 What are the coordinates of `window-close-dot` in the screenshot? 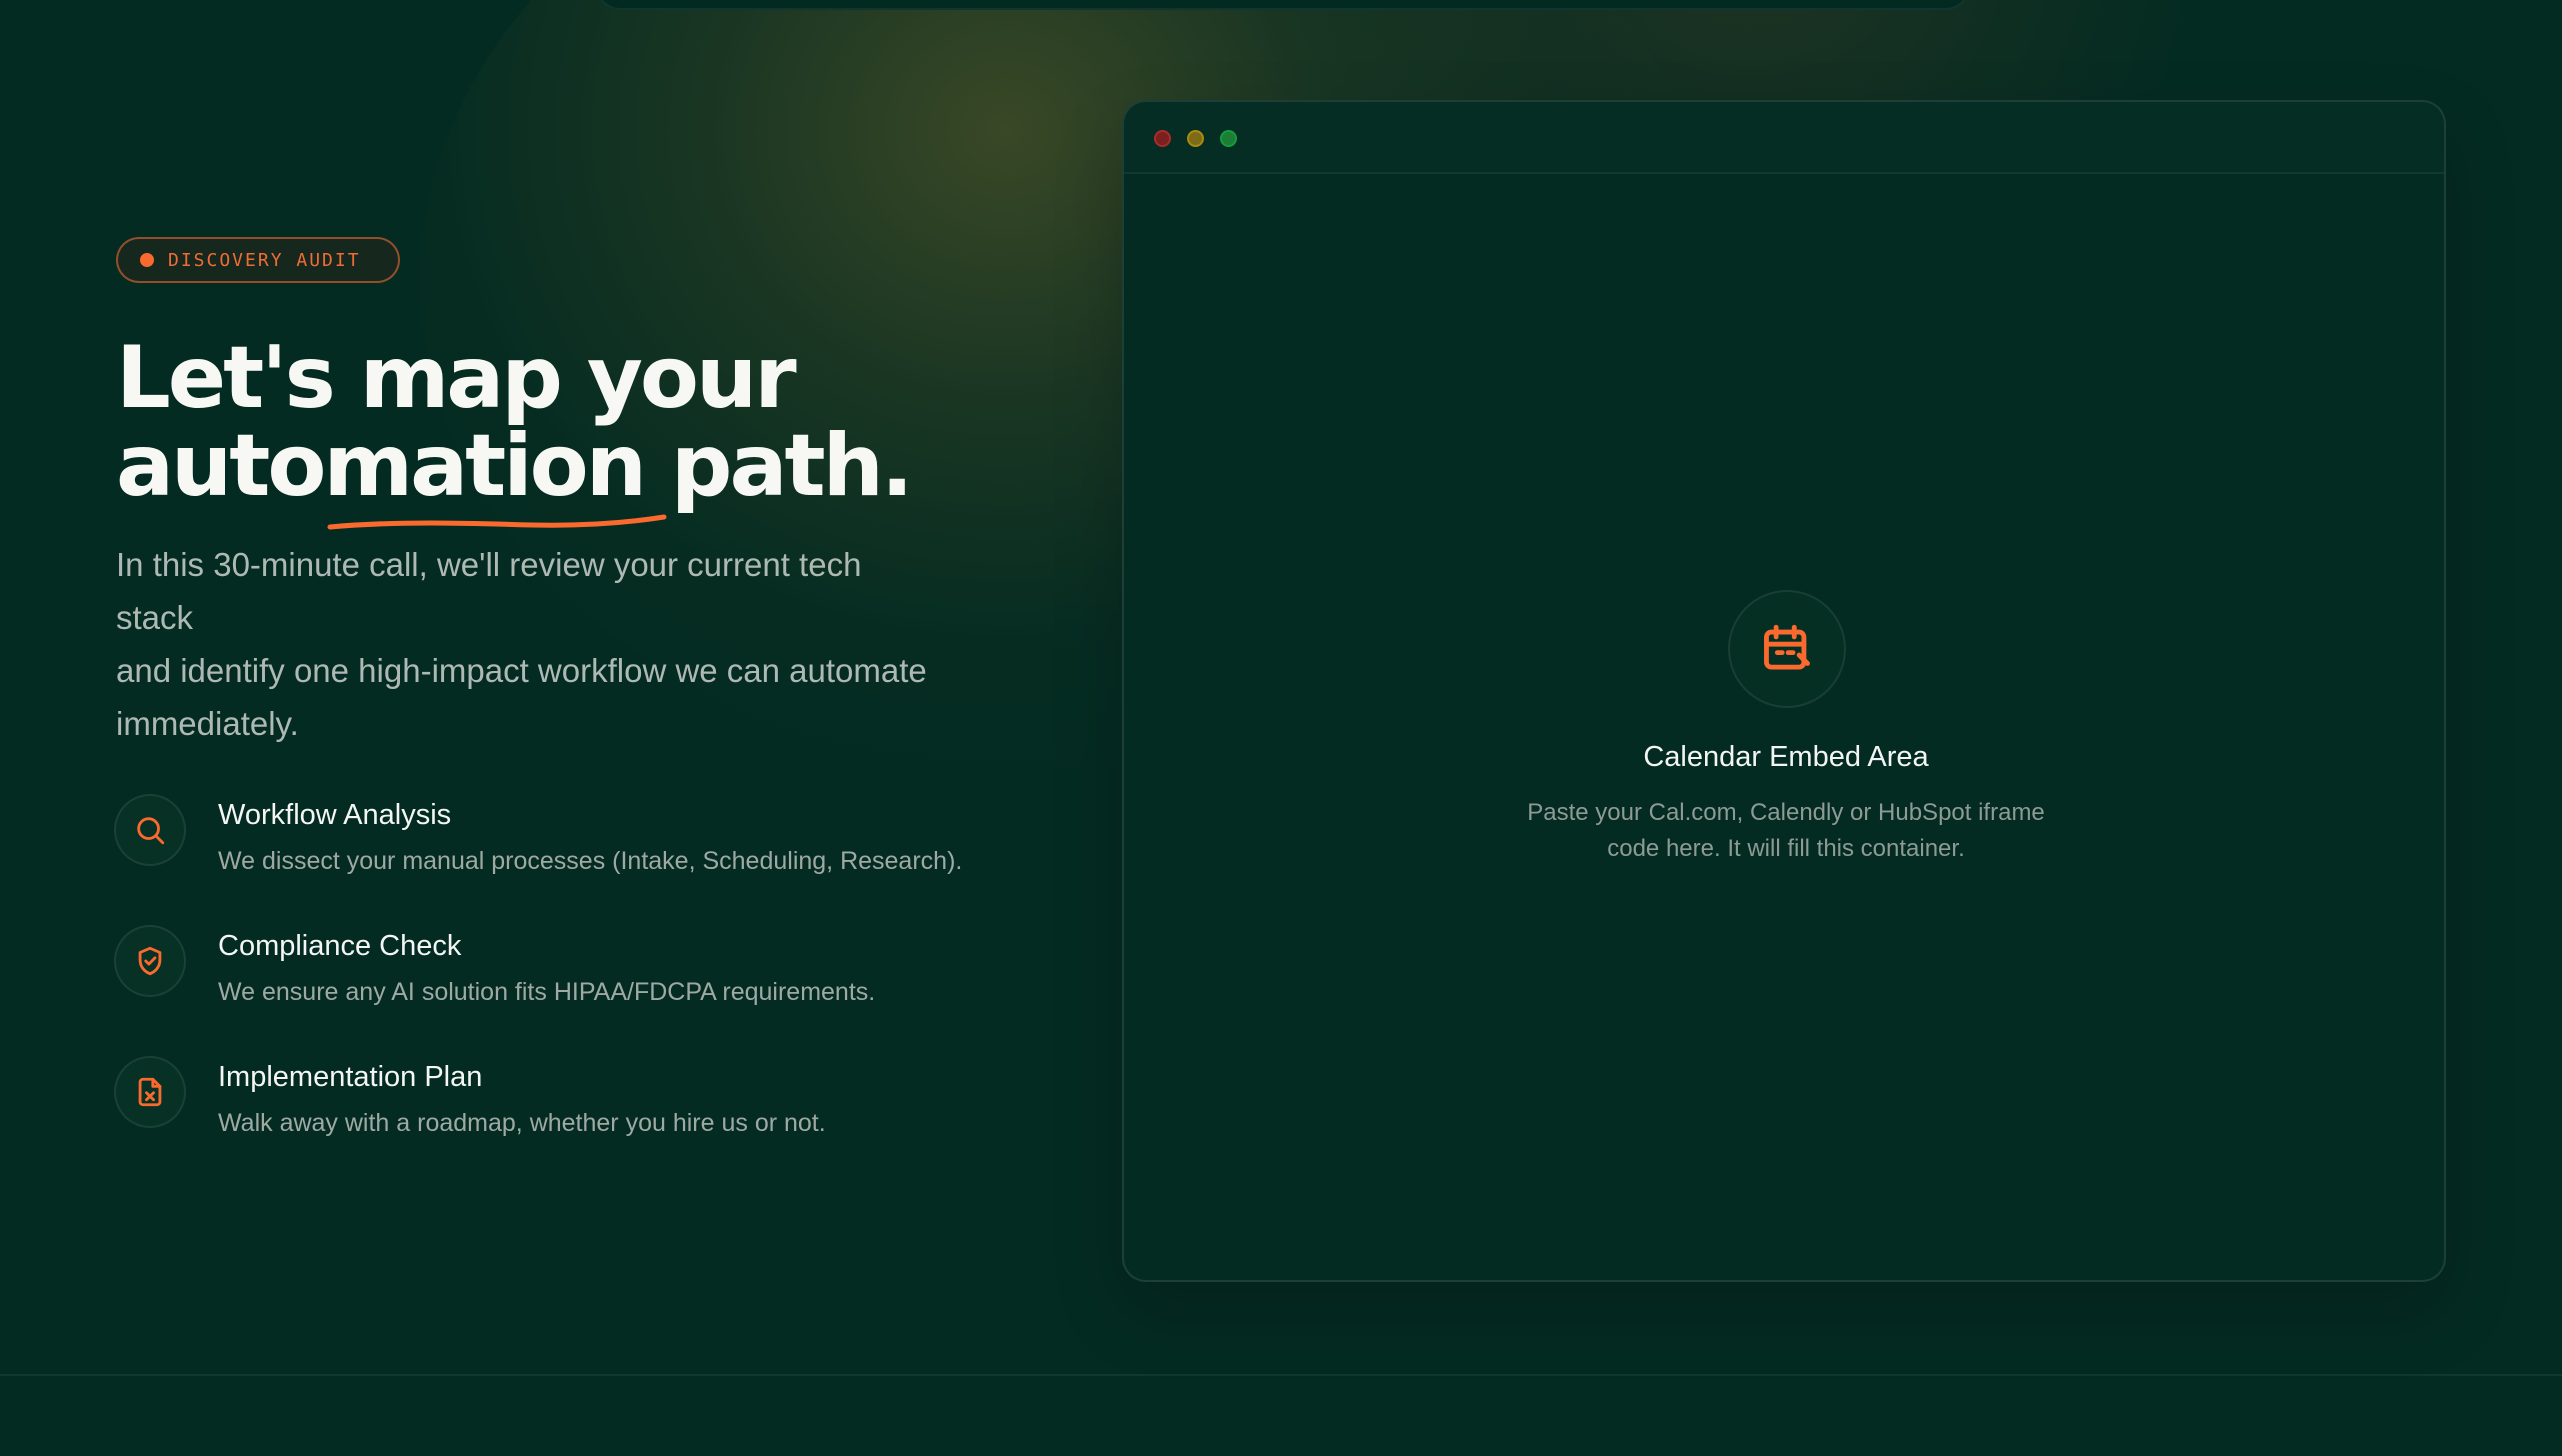 It's located at (1162, 138).